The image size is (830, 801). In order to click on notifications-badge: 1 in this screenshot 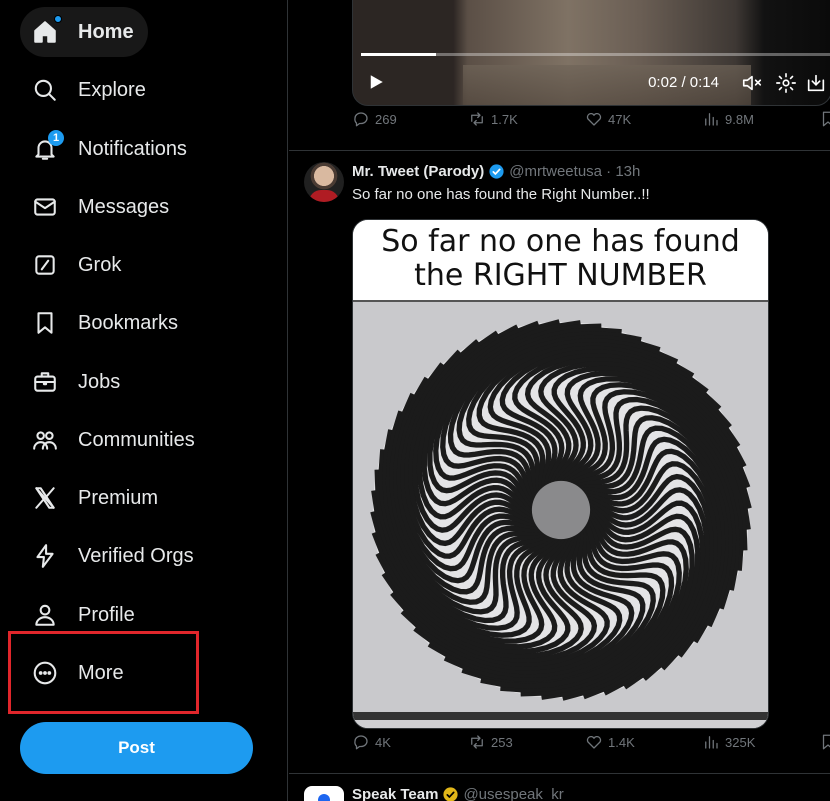, I will do `click(56, 138)`.